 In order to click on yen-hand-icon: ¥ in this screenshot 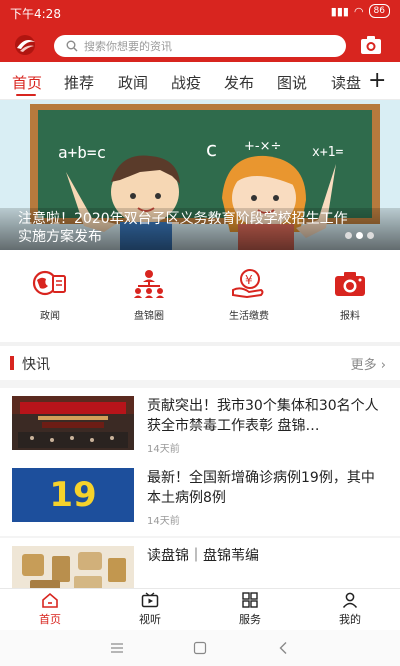, I will do `click(248, 283)`.